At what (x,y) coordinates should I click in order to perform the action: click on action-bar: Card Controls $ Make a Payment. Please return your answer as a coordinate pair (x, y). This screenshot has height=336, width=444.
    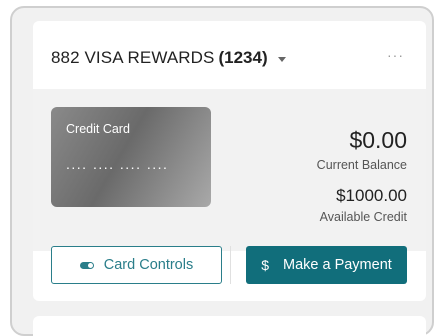
    Looking at the image, I should click on (229, 273).